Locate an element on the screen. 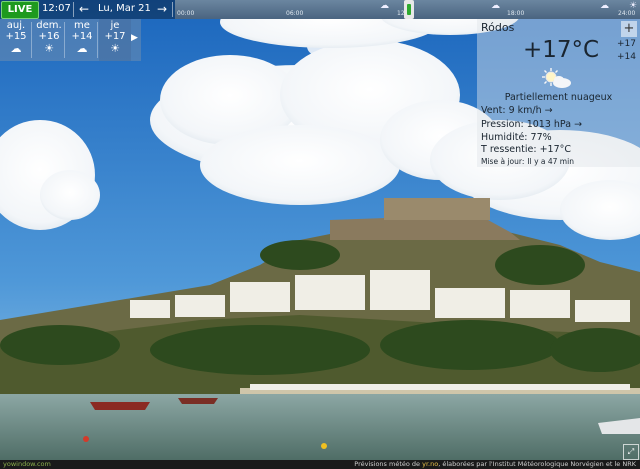 Image resolution: width=640 pixels, height=469 pixels. credit-source-link: yr.no is located at coordinates (430, 464).